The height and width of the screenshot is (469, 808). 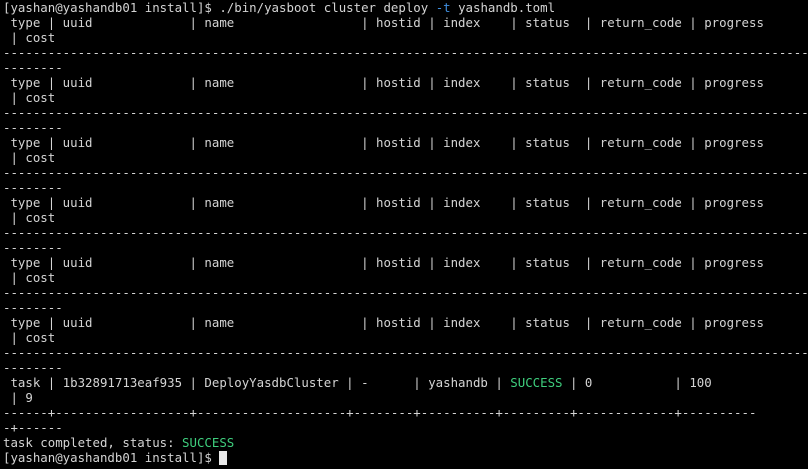 What do you see at coordinates (327, 7) in the screenshot?
I see `command-exe: ./bin/yasboot cluster deploy` at bounding box center [327, 7].